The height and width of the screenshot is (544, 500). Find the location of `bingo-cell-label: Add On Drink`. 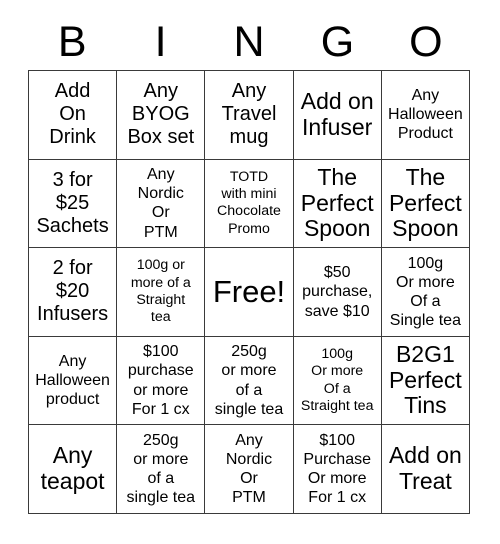

bingo-cell-label: Add On Drink is located at coordinates (72, 114).